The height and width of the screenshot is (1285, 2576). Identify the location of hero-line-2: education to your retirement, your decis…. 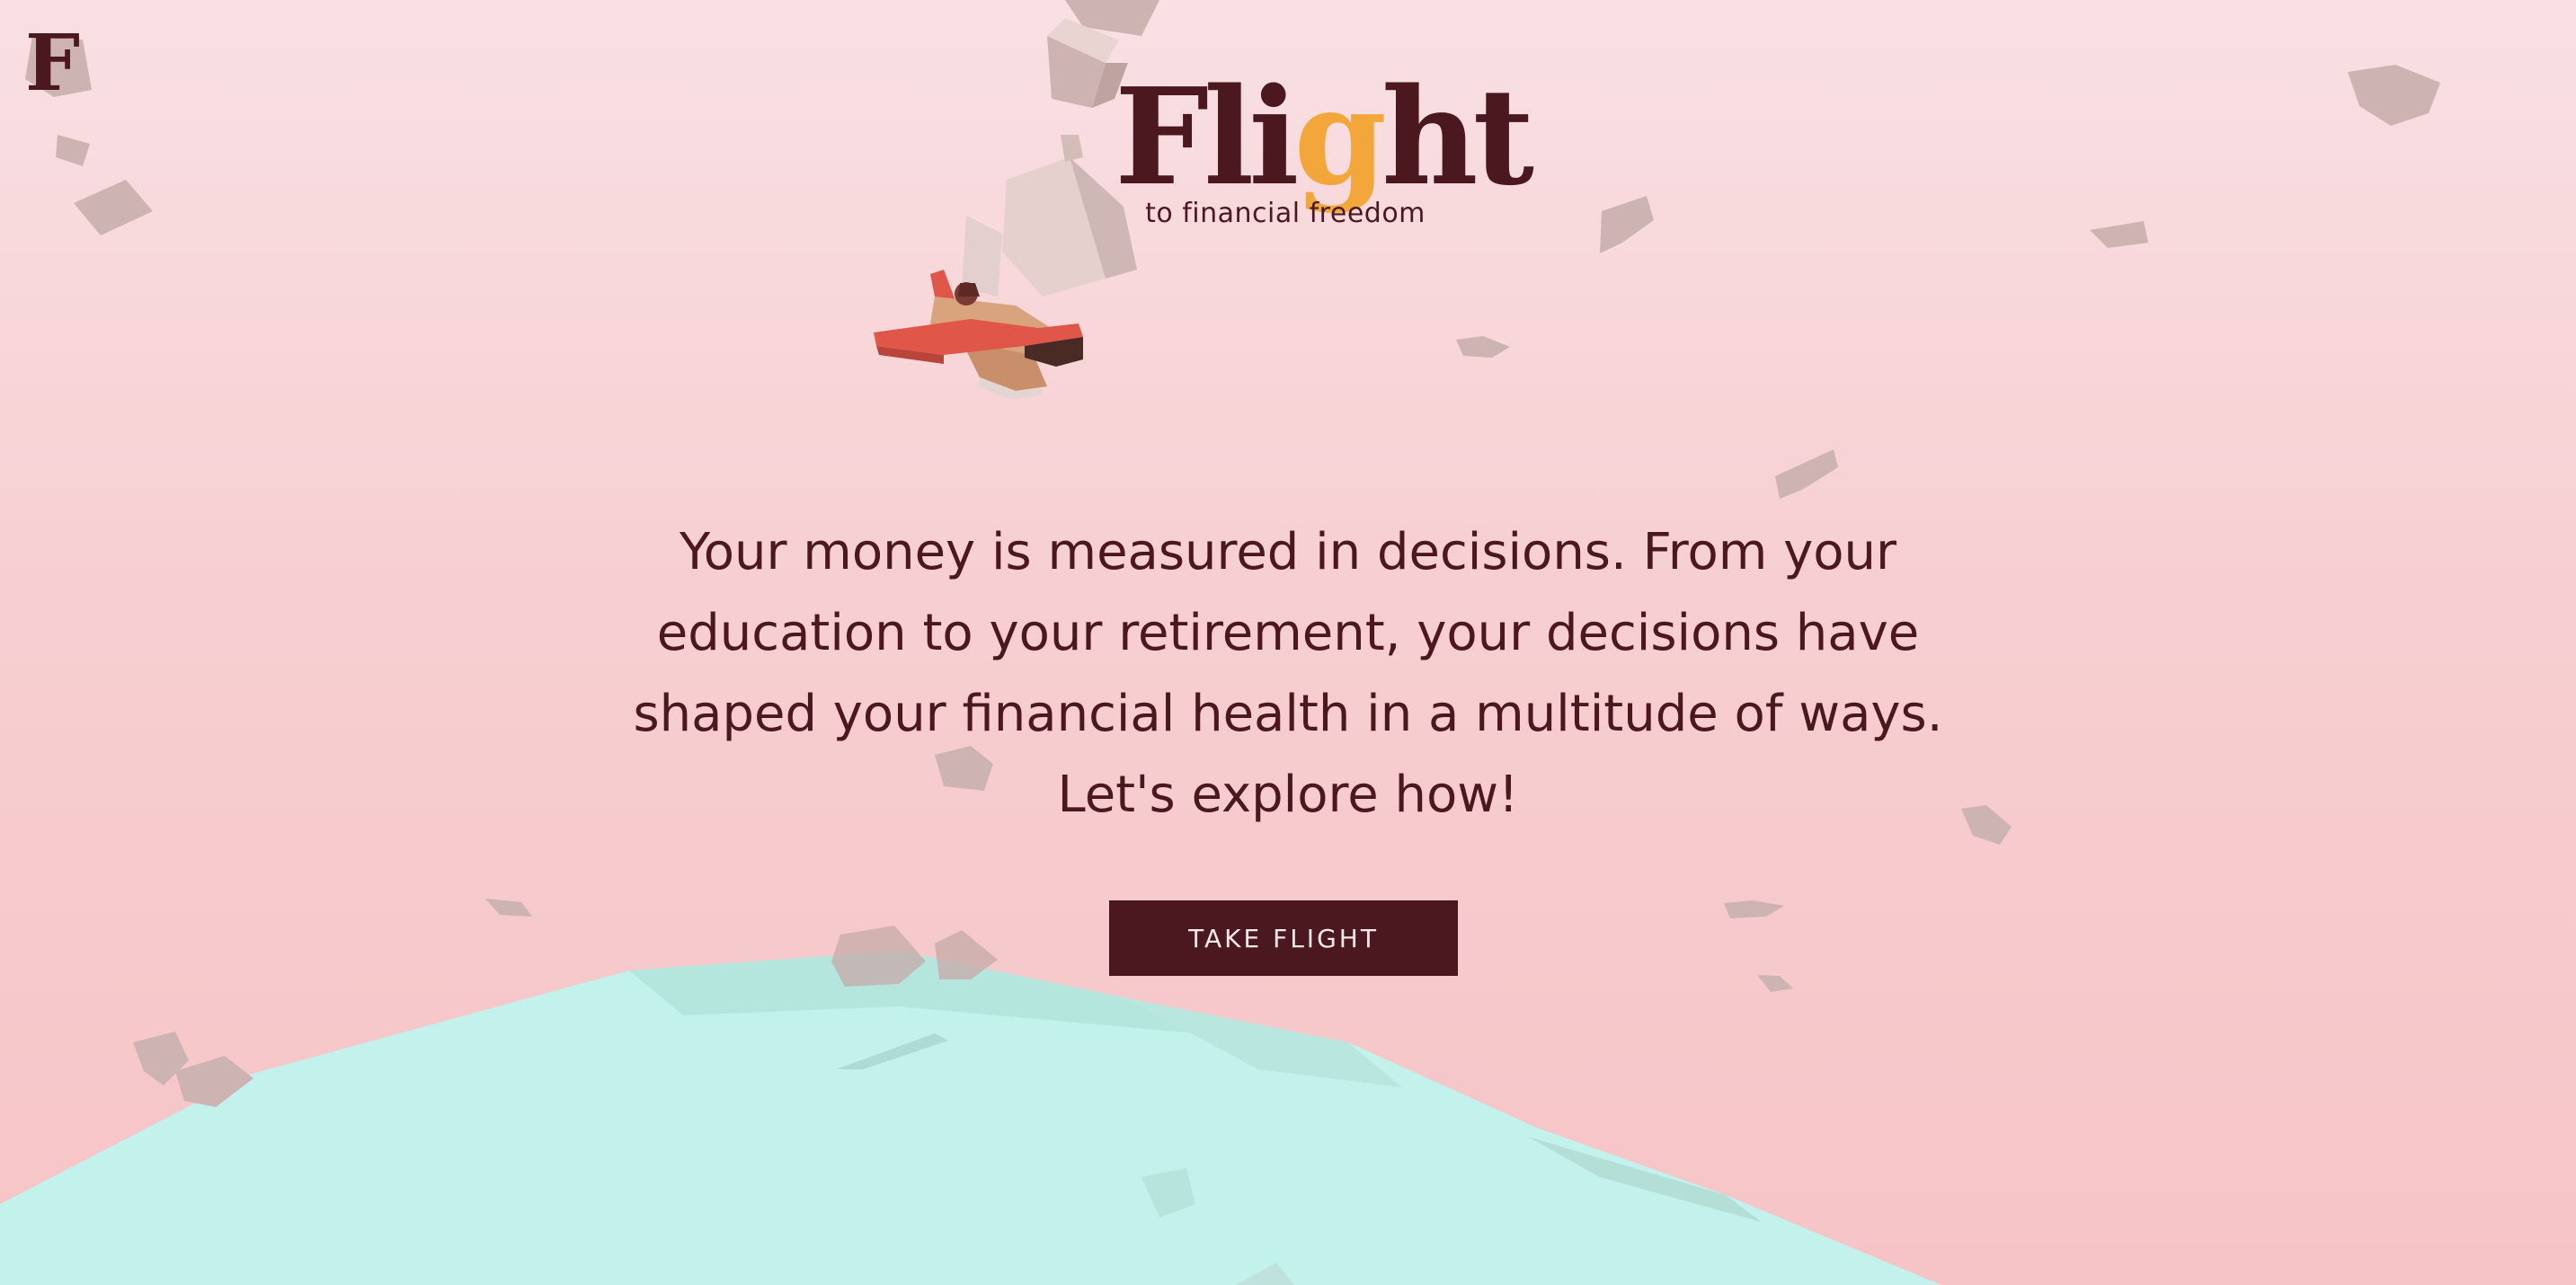
(1288, 633).